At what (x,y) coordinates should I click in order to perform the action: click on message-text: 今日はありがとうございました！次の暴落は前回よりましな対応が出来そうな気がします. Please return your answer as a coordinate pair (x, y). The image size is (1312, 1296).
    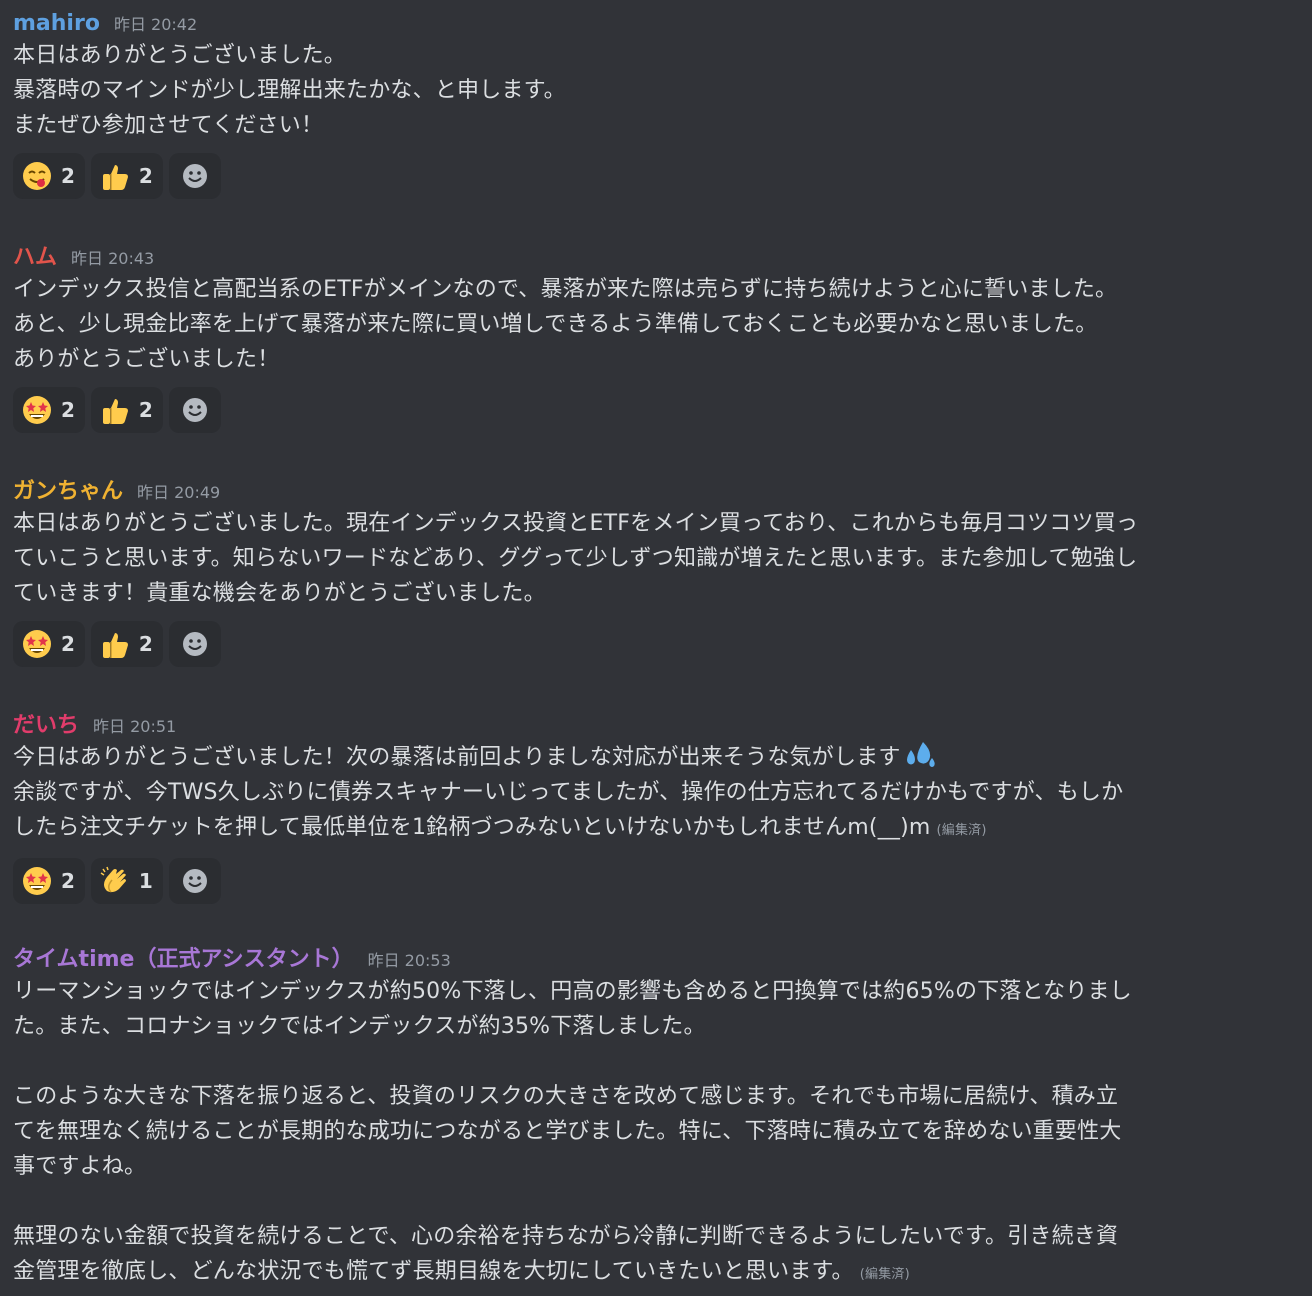
    Looking at the image, I should click on (457, 757).